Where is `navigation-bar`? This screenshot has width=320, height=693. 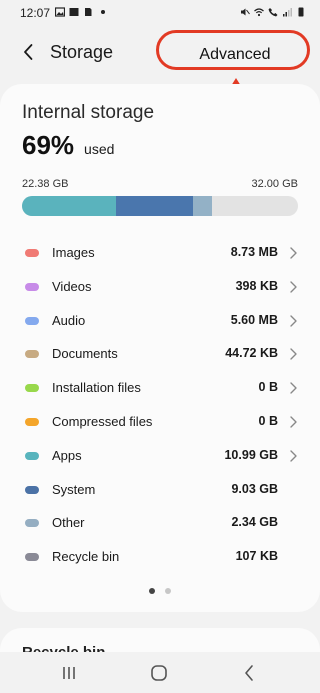
navigation-bar is located at coordinates (160, 672).